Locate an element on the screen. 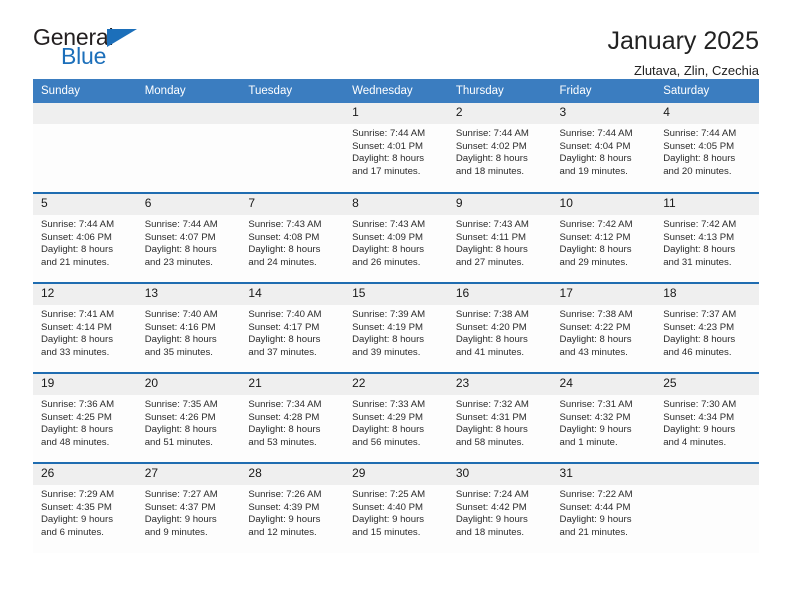 This screenshot has width=792, height=612. daylight-text-line2: and 29 minutes. is located at coordinates (593, 262).